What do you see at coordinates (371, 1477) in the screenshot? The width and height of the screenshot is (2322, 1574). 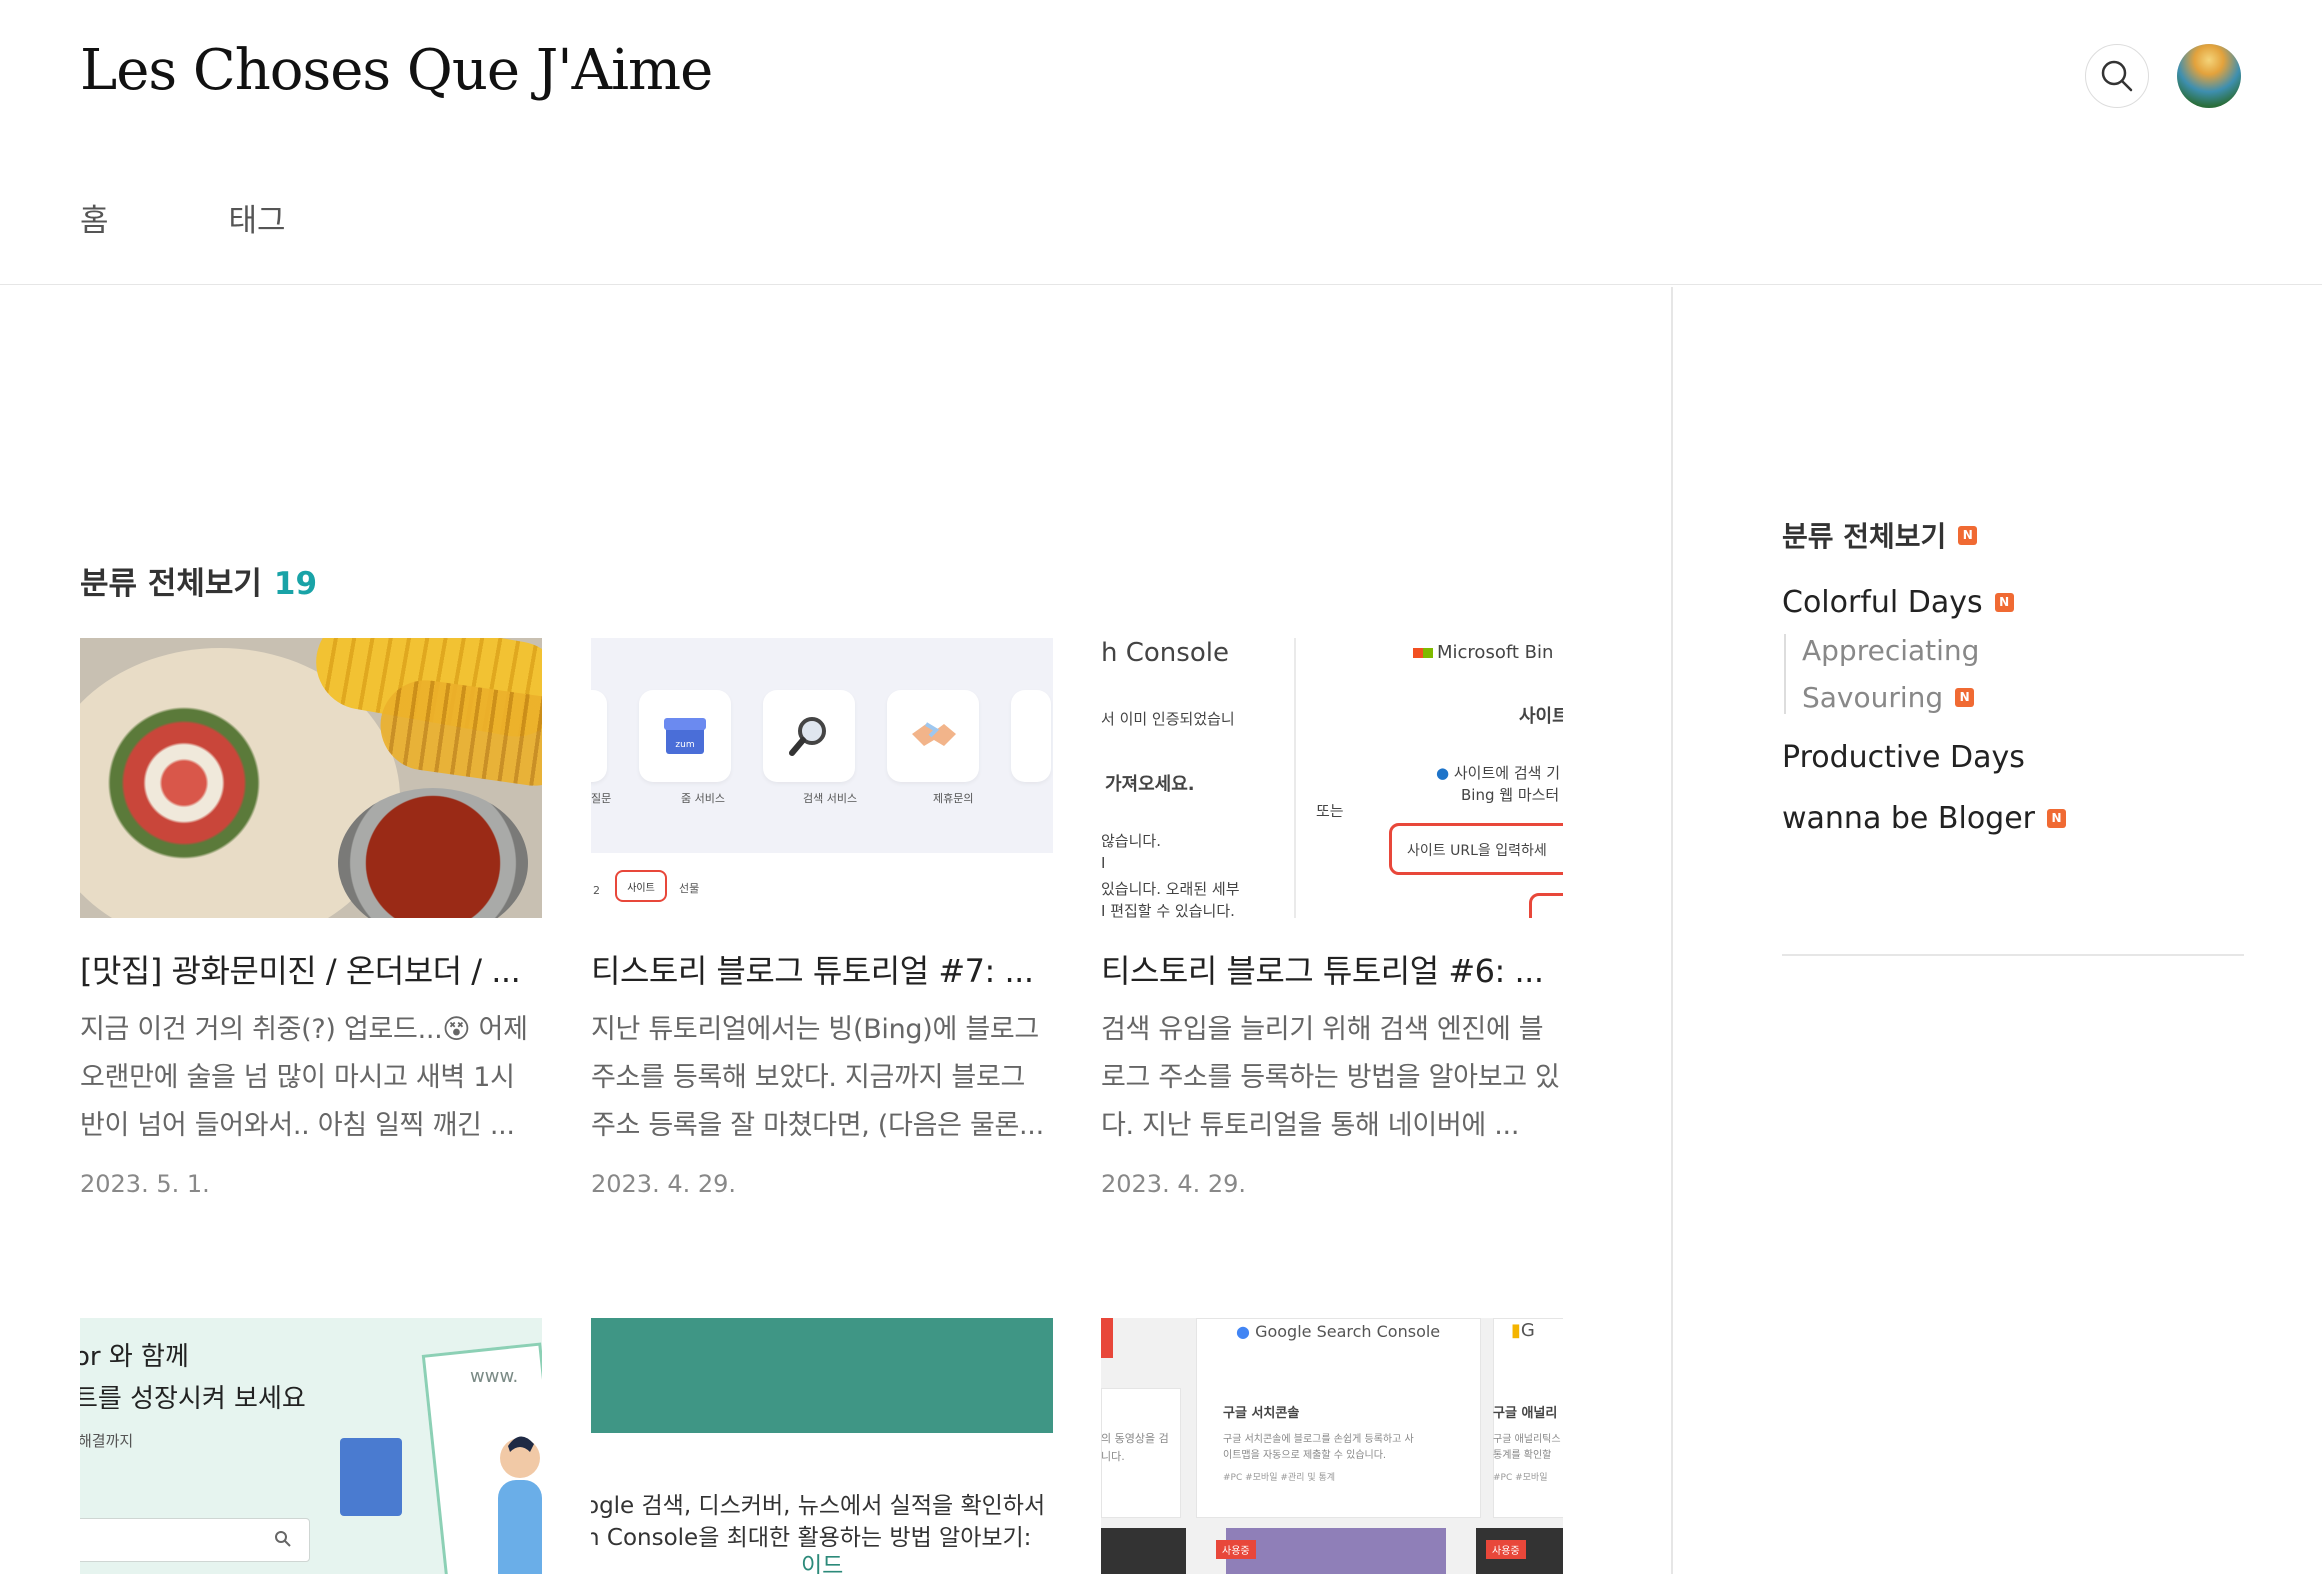 I see `document-icon` at bounding box center [371, 1477].